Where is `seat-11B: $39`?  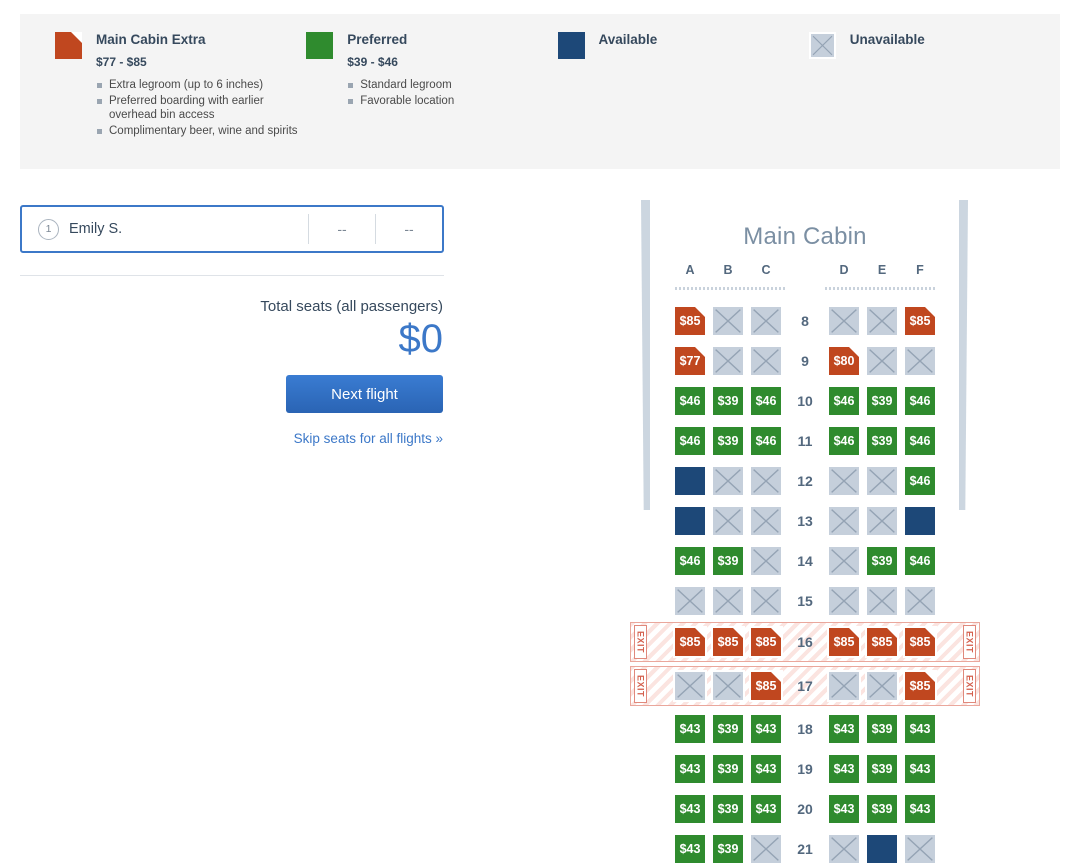
seat-11B: $39 is located at coordinates (728, 441).